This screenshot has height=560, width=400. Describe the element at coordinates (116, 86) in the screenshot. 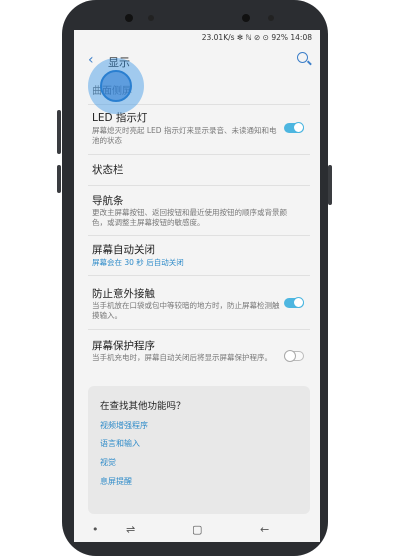

I see `touch-indicator` at that location.